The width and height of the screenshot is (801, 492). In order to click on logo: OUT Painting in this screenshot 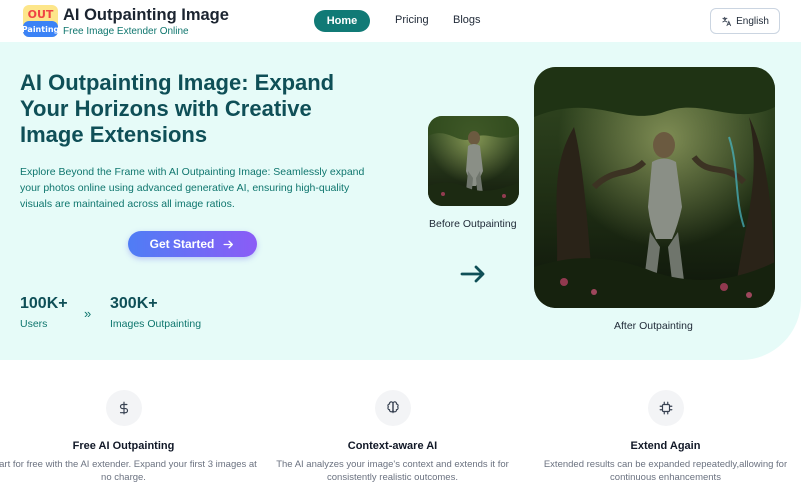, I will do `click(41, 21)`.